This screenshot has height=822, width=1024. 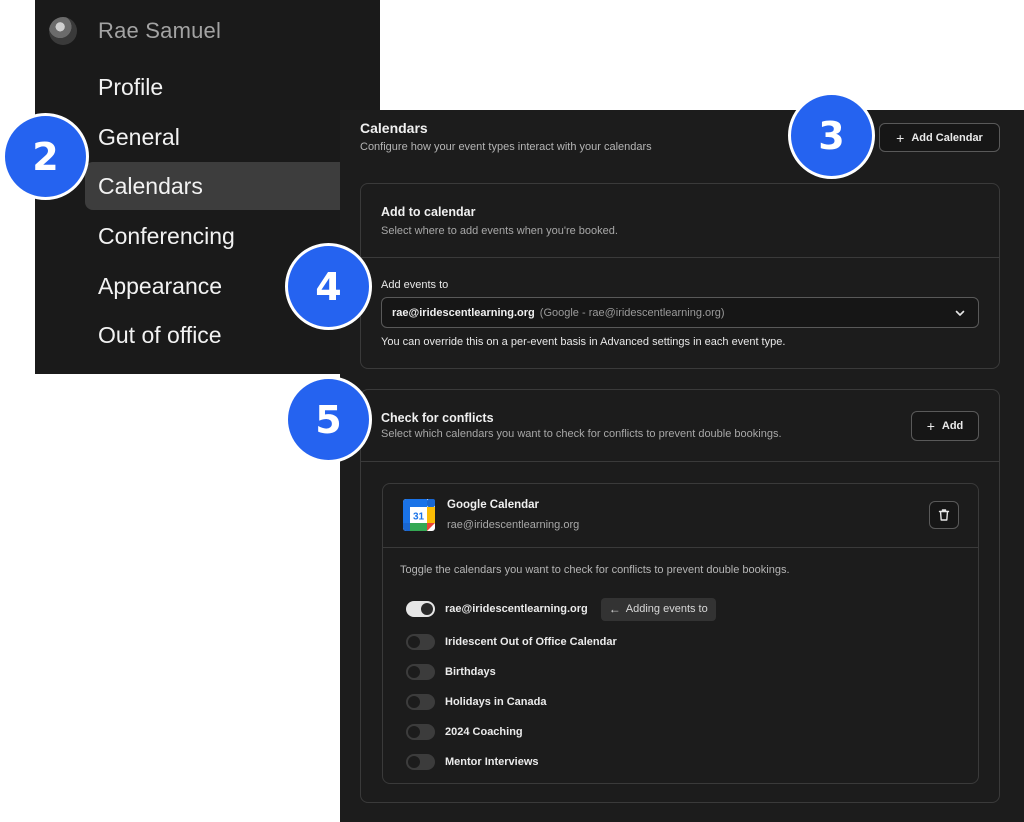 What do you see at coordinates (666, 609) in the screenshot?
I see `adding-events-label: Adding events to` at bounding box center [666, 609].